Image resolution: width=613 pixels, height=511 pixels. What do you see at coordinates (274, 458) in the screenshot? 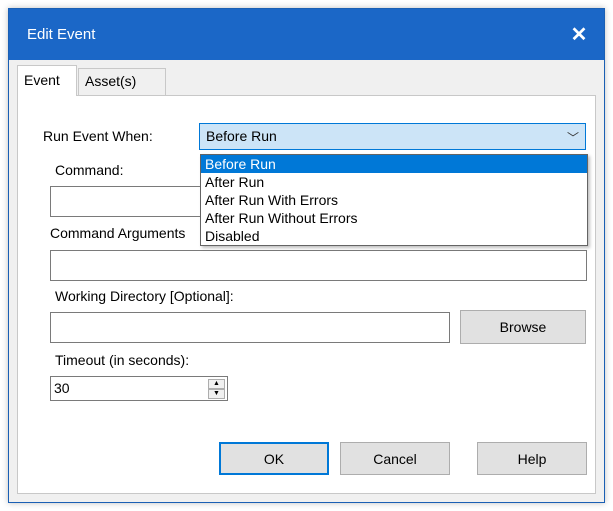
I see `ok-button: OK` at bounding box center [274, 458].